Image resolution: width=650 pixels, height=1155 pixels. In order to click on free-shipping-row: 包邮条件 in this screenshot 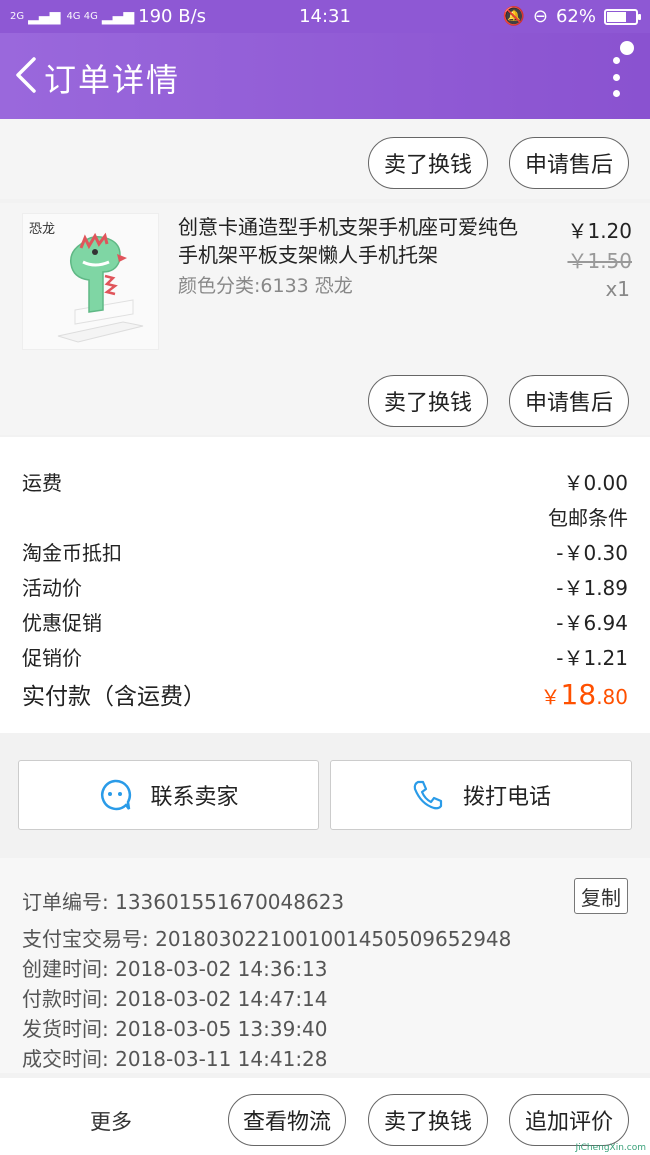, I will do `click(325, 516)`.